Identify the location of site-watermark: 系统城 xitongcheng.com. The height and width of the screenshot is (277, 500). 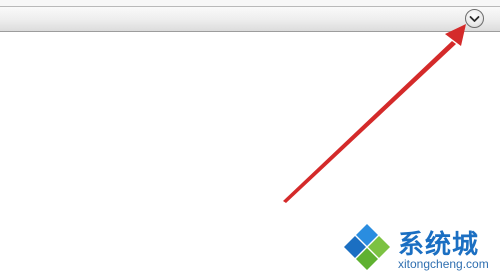
(420, 247).